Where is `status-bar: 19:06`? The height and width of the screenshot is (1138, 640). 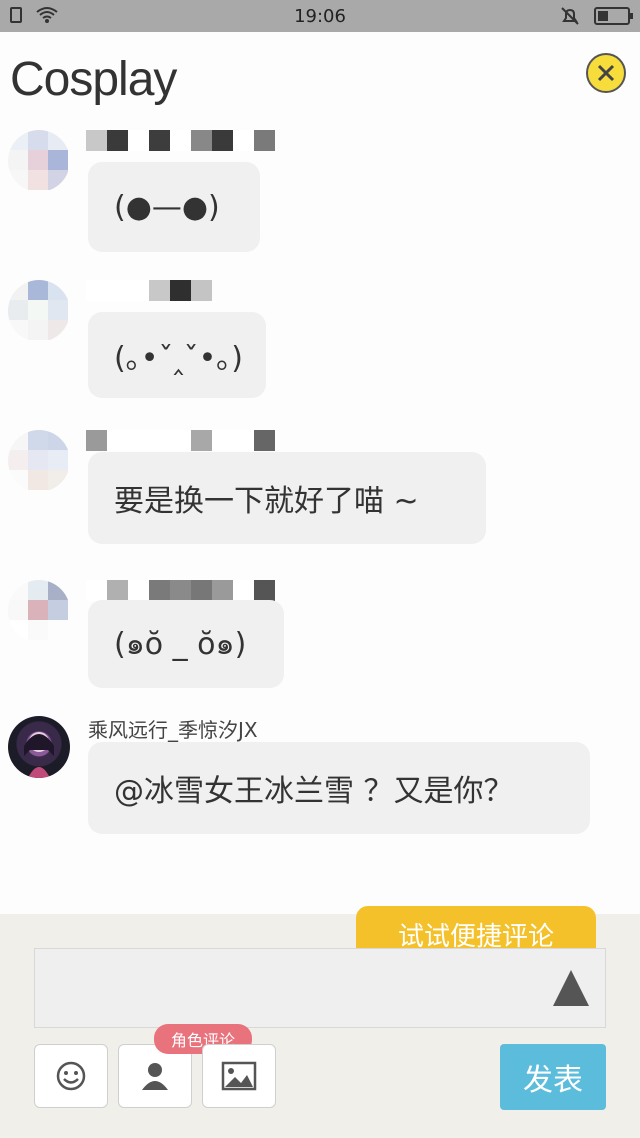 status-bar: 19:06 is located at coordinates (320, 16).